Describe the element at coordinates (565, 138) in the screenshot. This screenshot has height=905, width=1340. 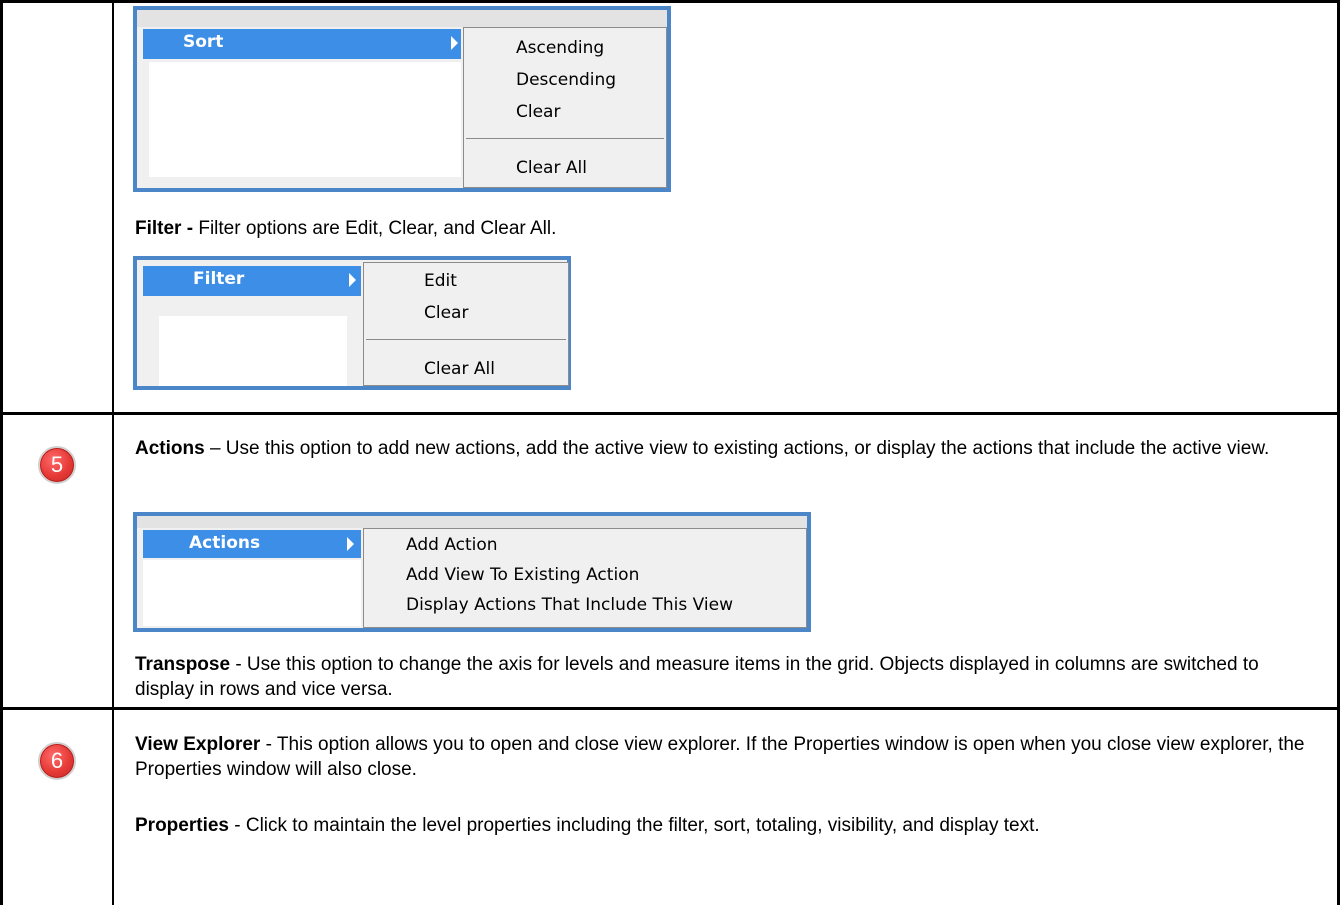
I see `sort-menu-separator` at that location.